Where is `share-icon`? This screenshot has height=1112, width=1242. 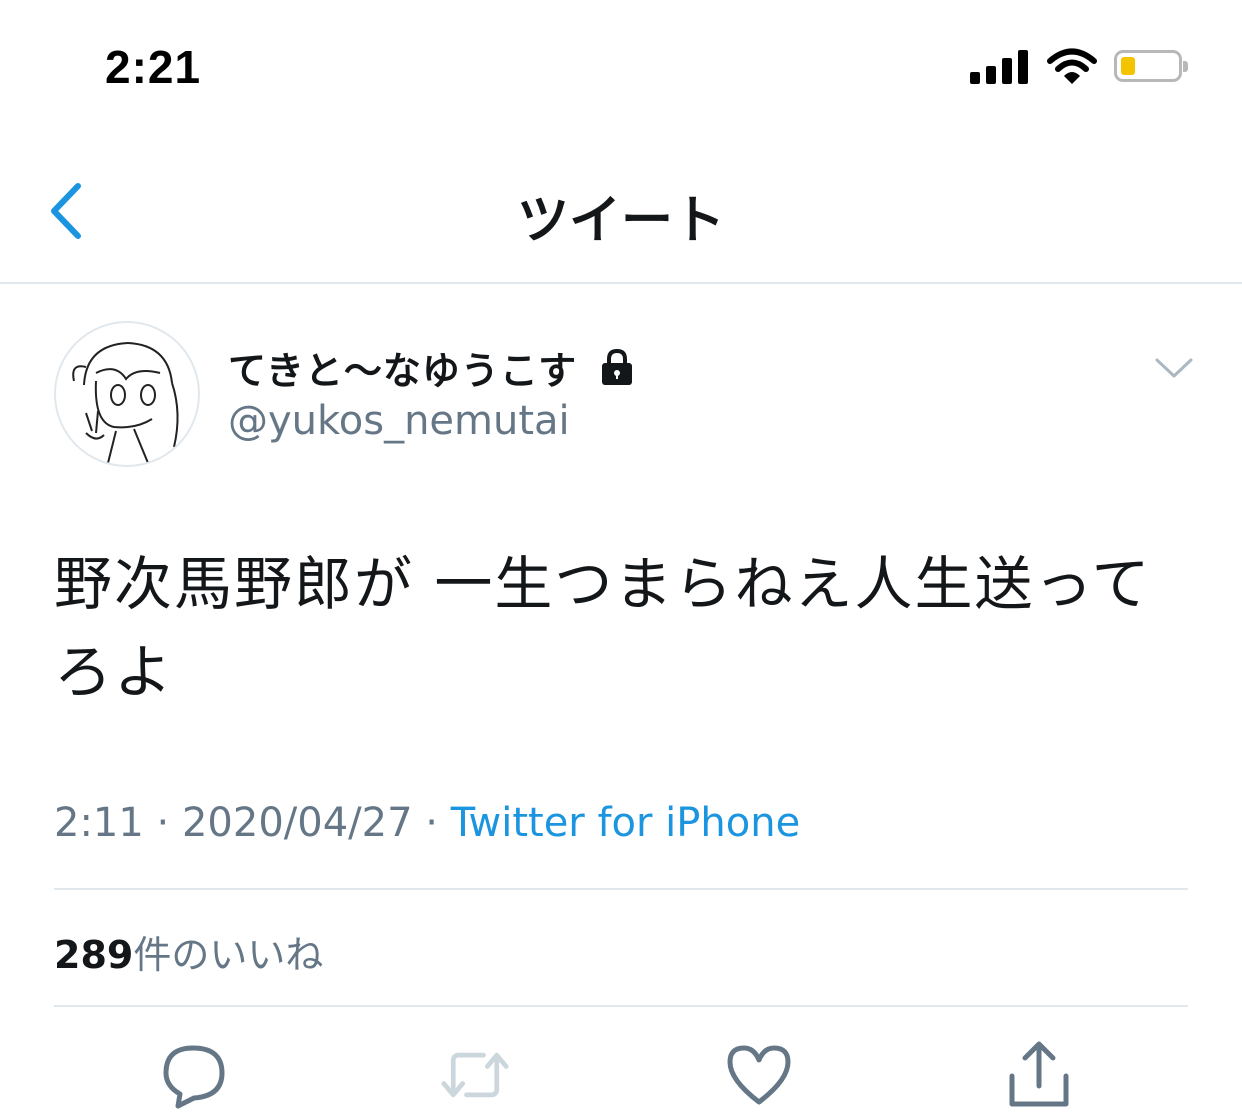 share-icon is located at coordinates (1039, 1075).